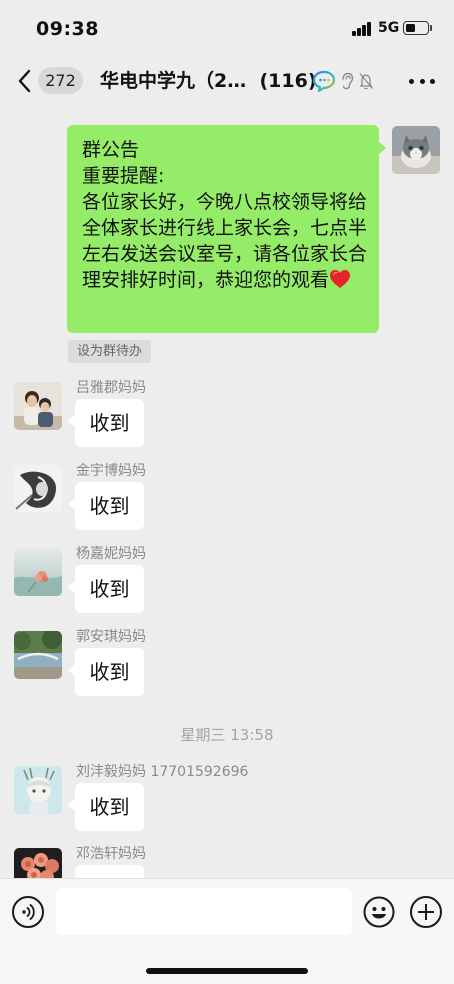  I want to click on network-type: 5G, so click(389, 28).